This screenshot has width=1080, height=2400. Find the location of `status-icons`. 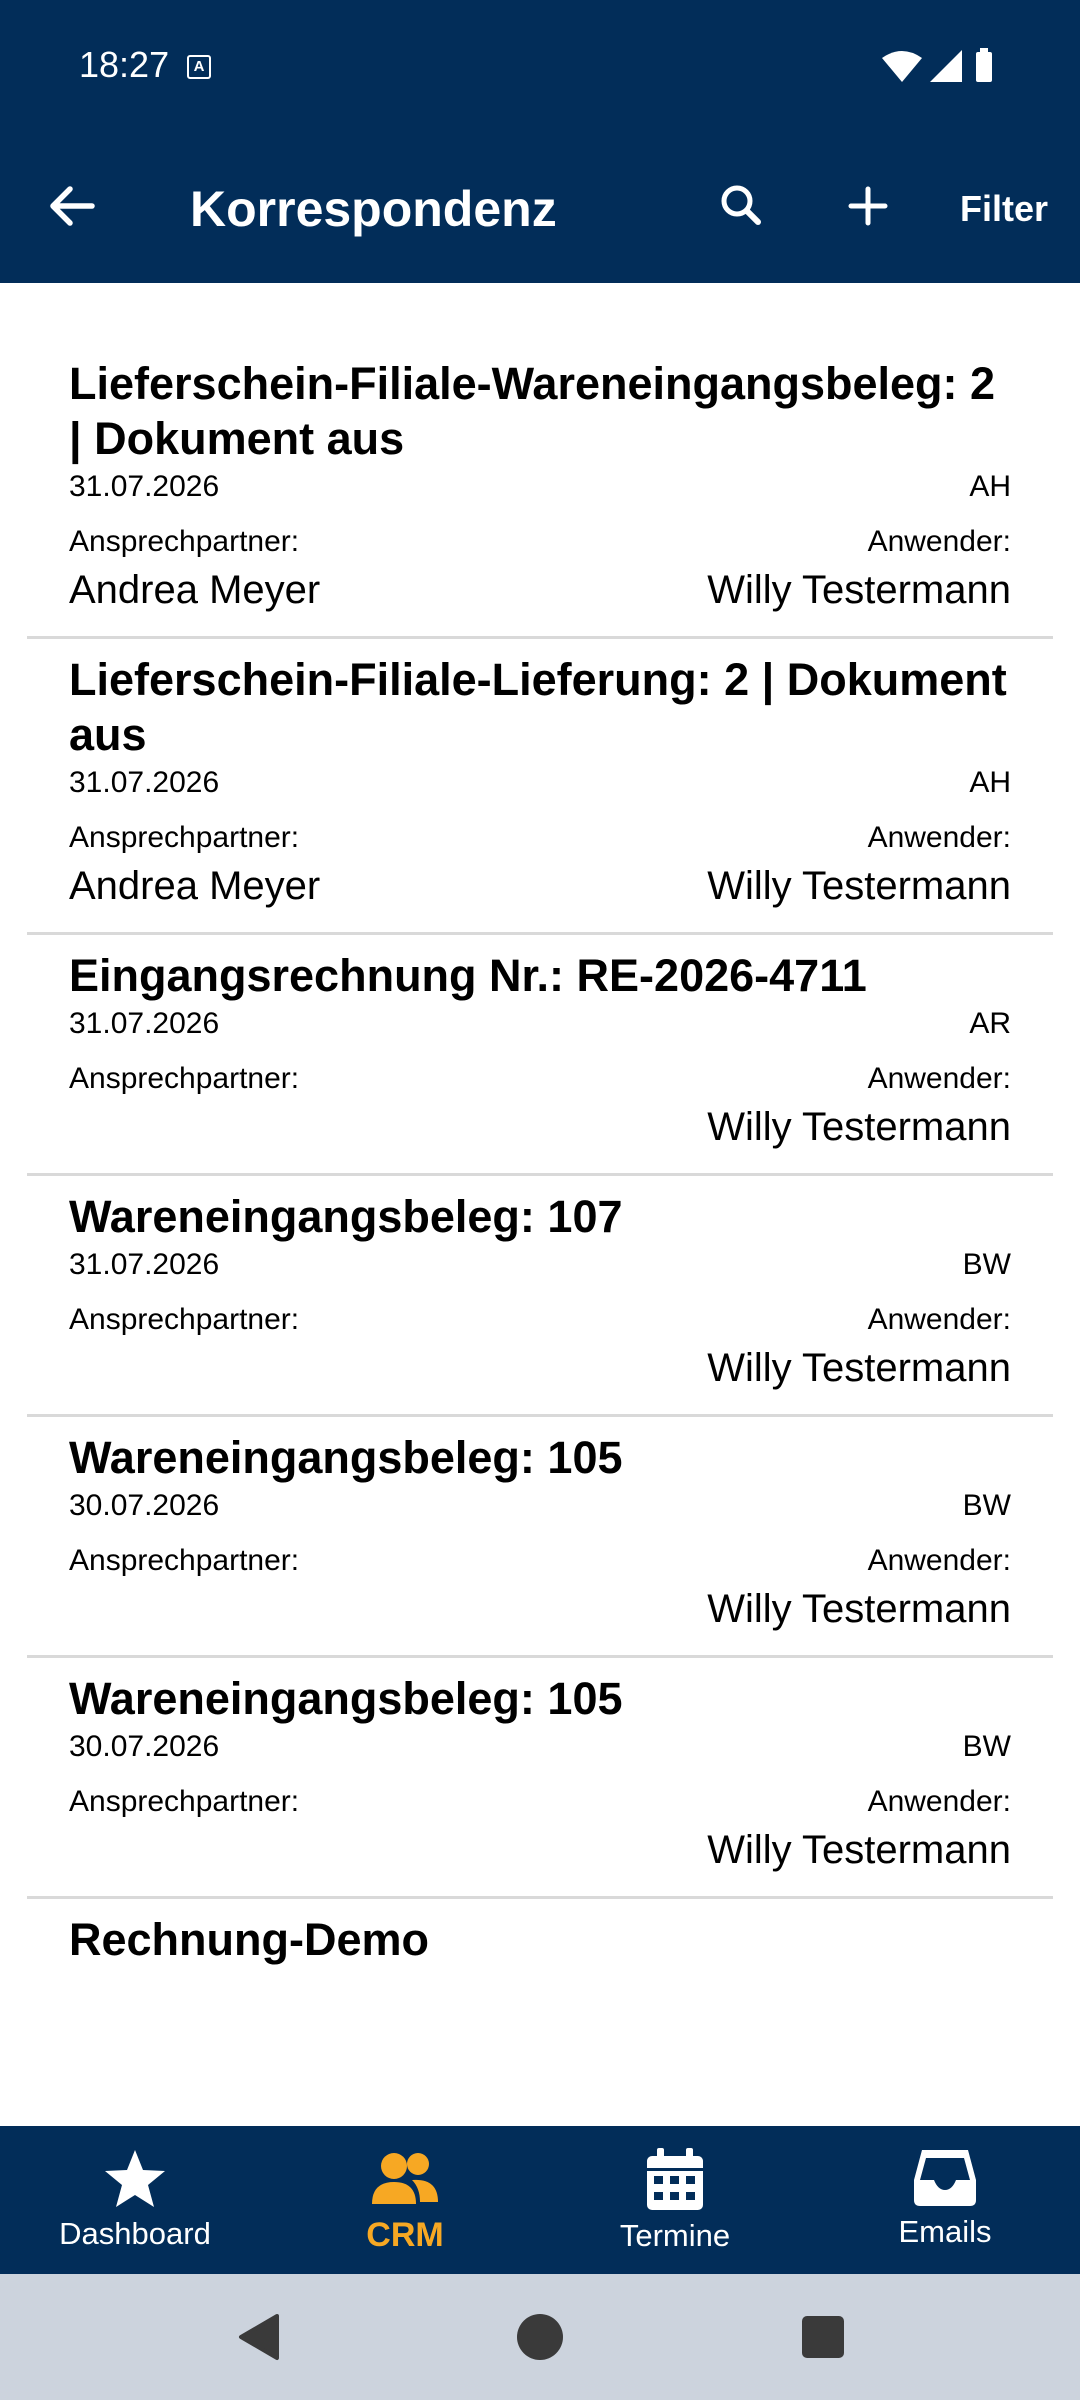

status-icons is located at coordinates (937, 65).